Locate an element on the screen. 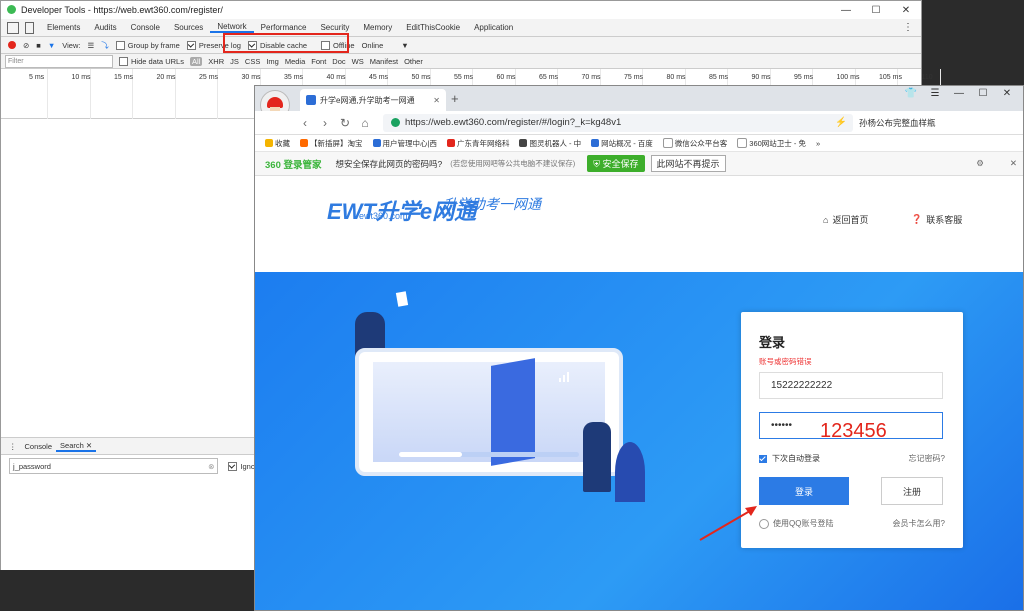 The width and height of the screenshot is (1024, 611). home-link: ⌂ 返回首页 is located at coordinates (845, 219).